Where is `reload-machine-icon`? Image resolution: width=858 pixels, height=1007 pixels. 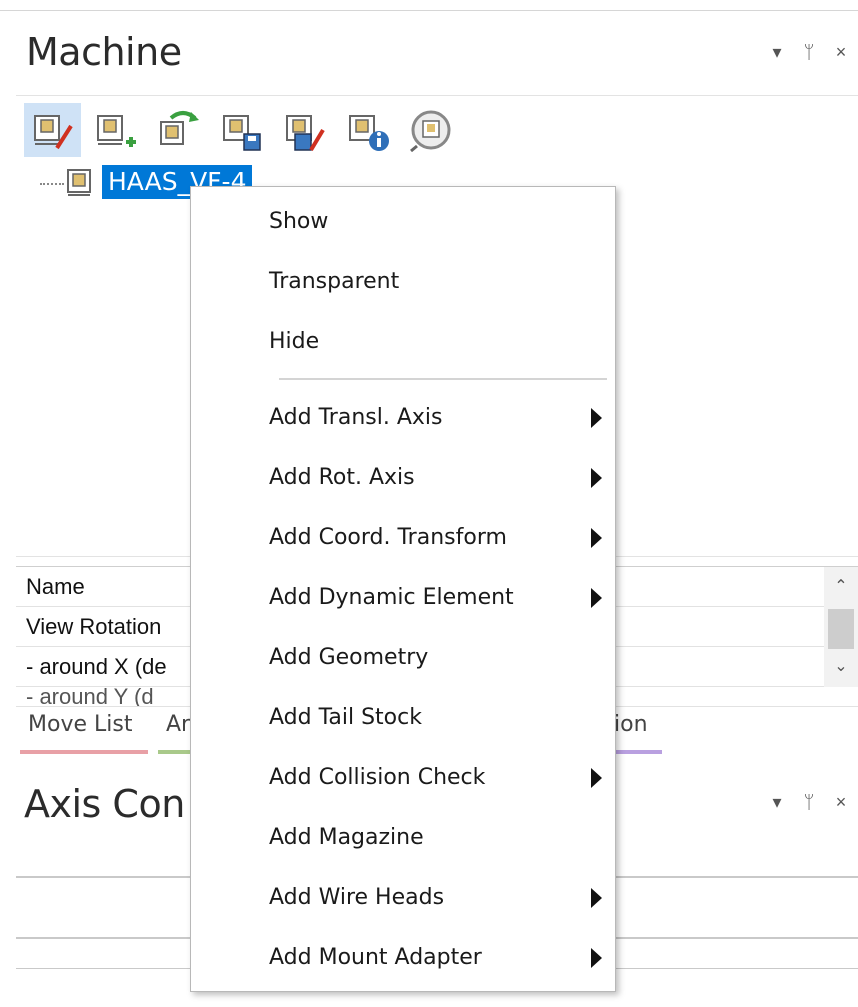 reload-machine-icon is located at coordinates (179, 128).